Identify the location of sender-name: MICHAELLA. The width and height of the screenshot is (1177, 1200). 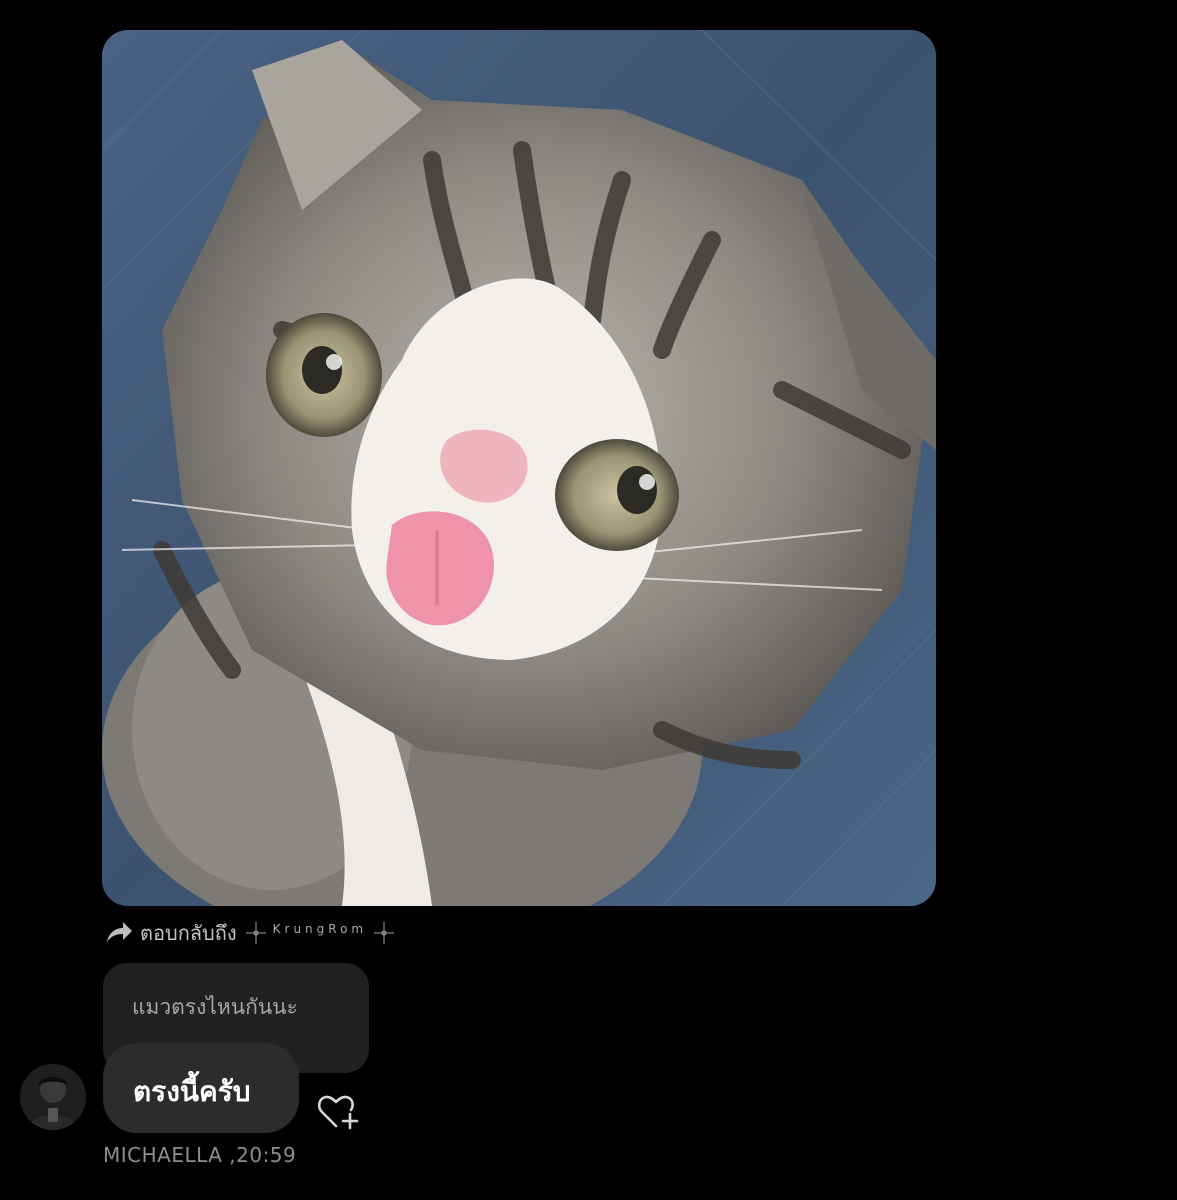
(163, 1155).